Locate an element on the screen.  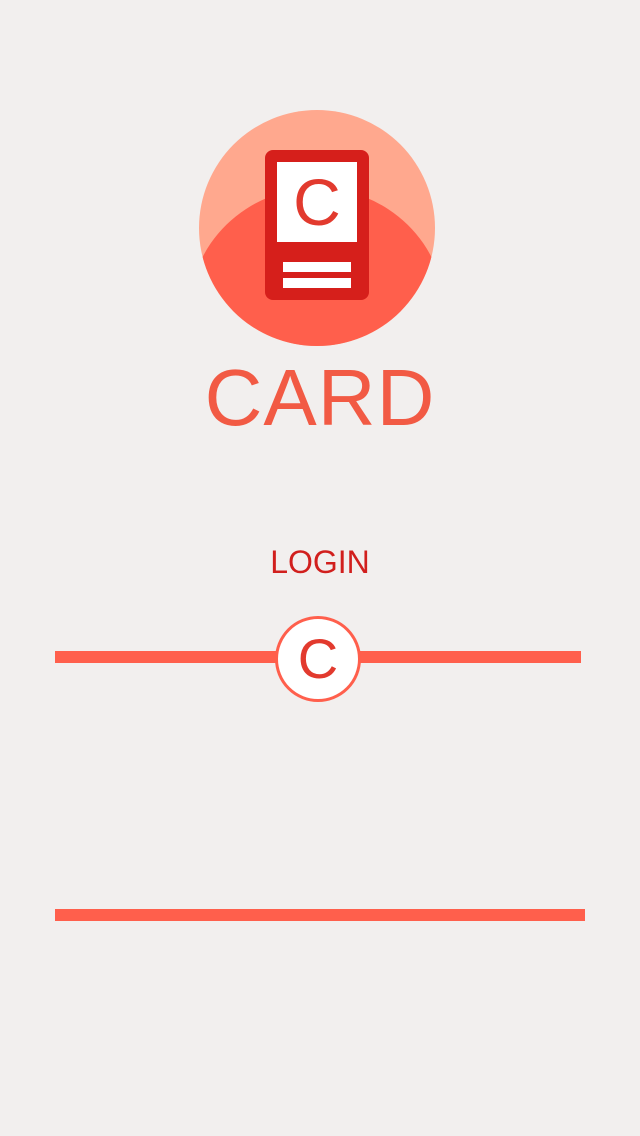
card-icon: C is located at coordinates (317, 225).